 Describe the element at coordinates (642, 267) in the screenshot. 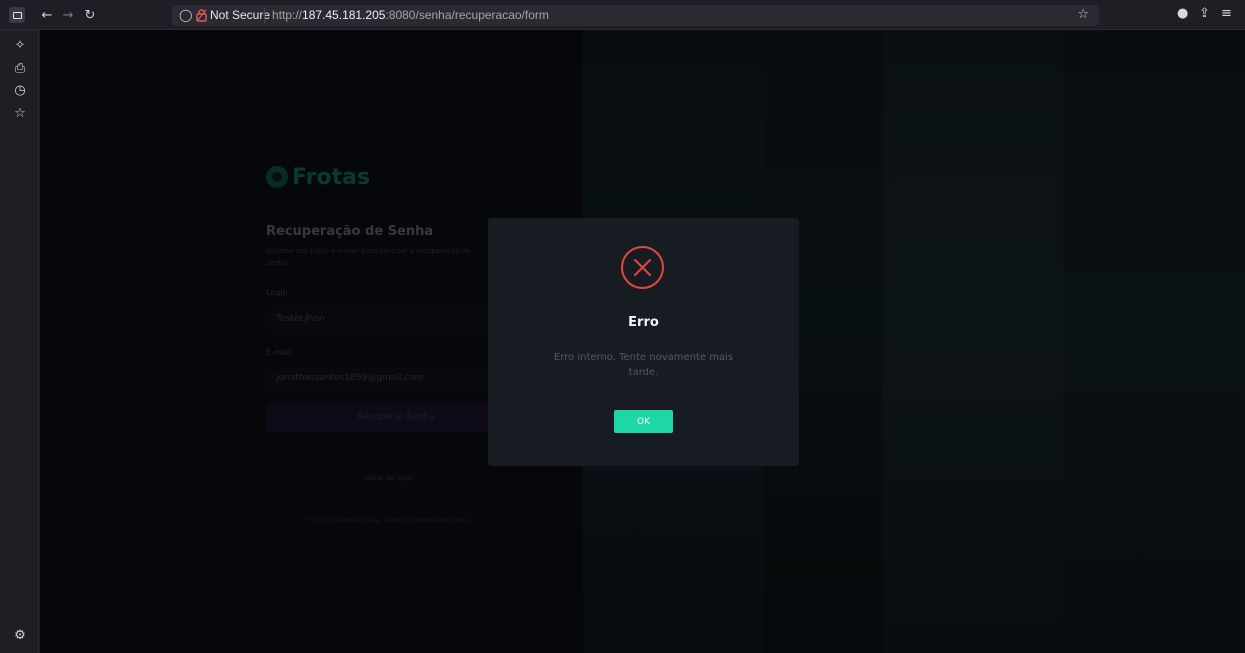

I see `error-x-circle-icon` at that location.